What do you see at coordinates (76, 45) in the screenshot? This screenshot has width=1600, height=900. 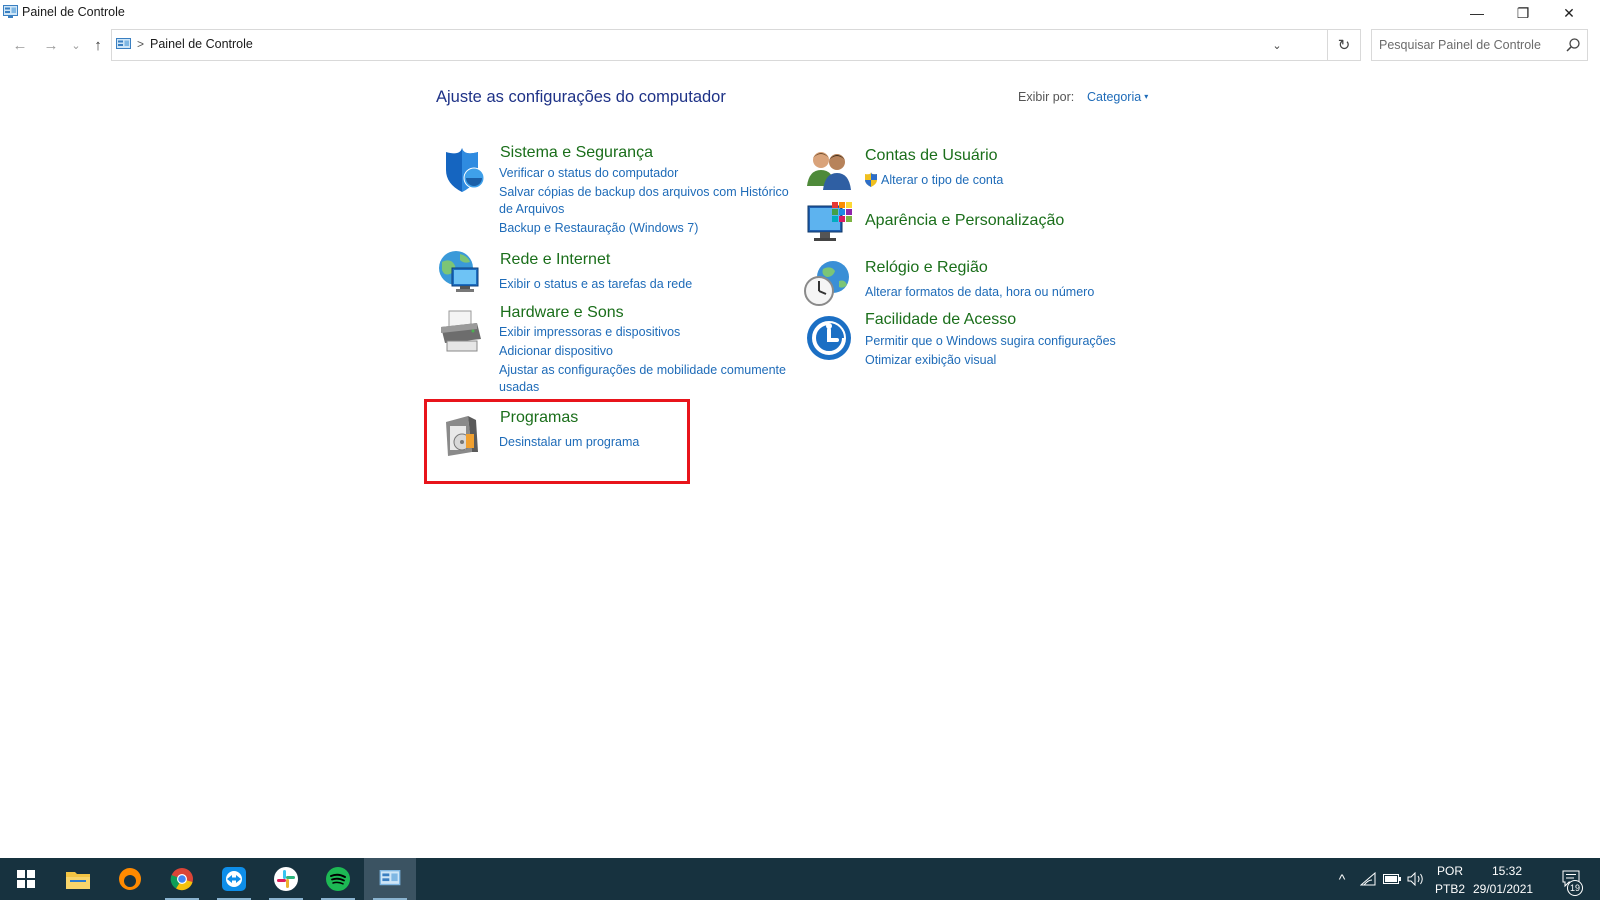 I see `recent-locations-button: ⌄` at bounding box center [76, 45].